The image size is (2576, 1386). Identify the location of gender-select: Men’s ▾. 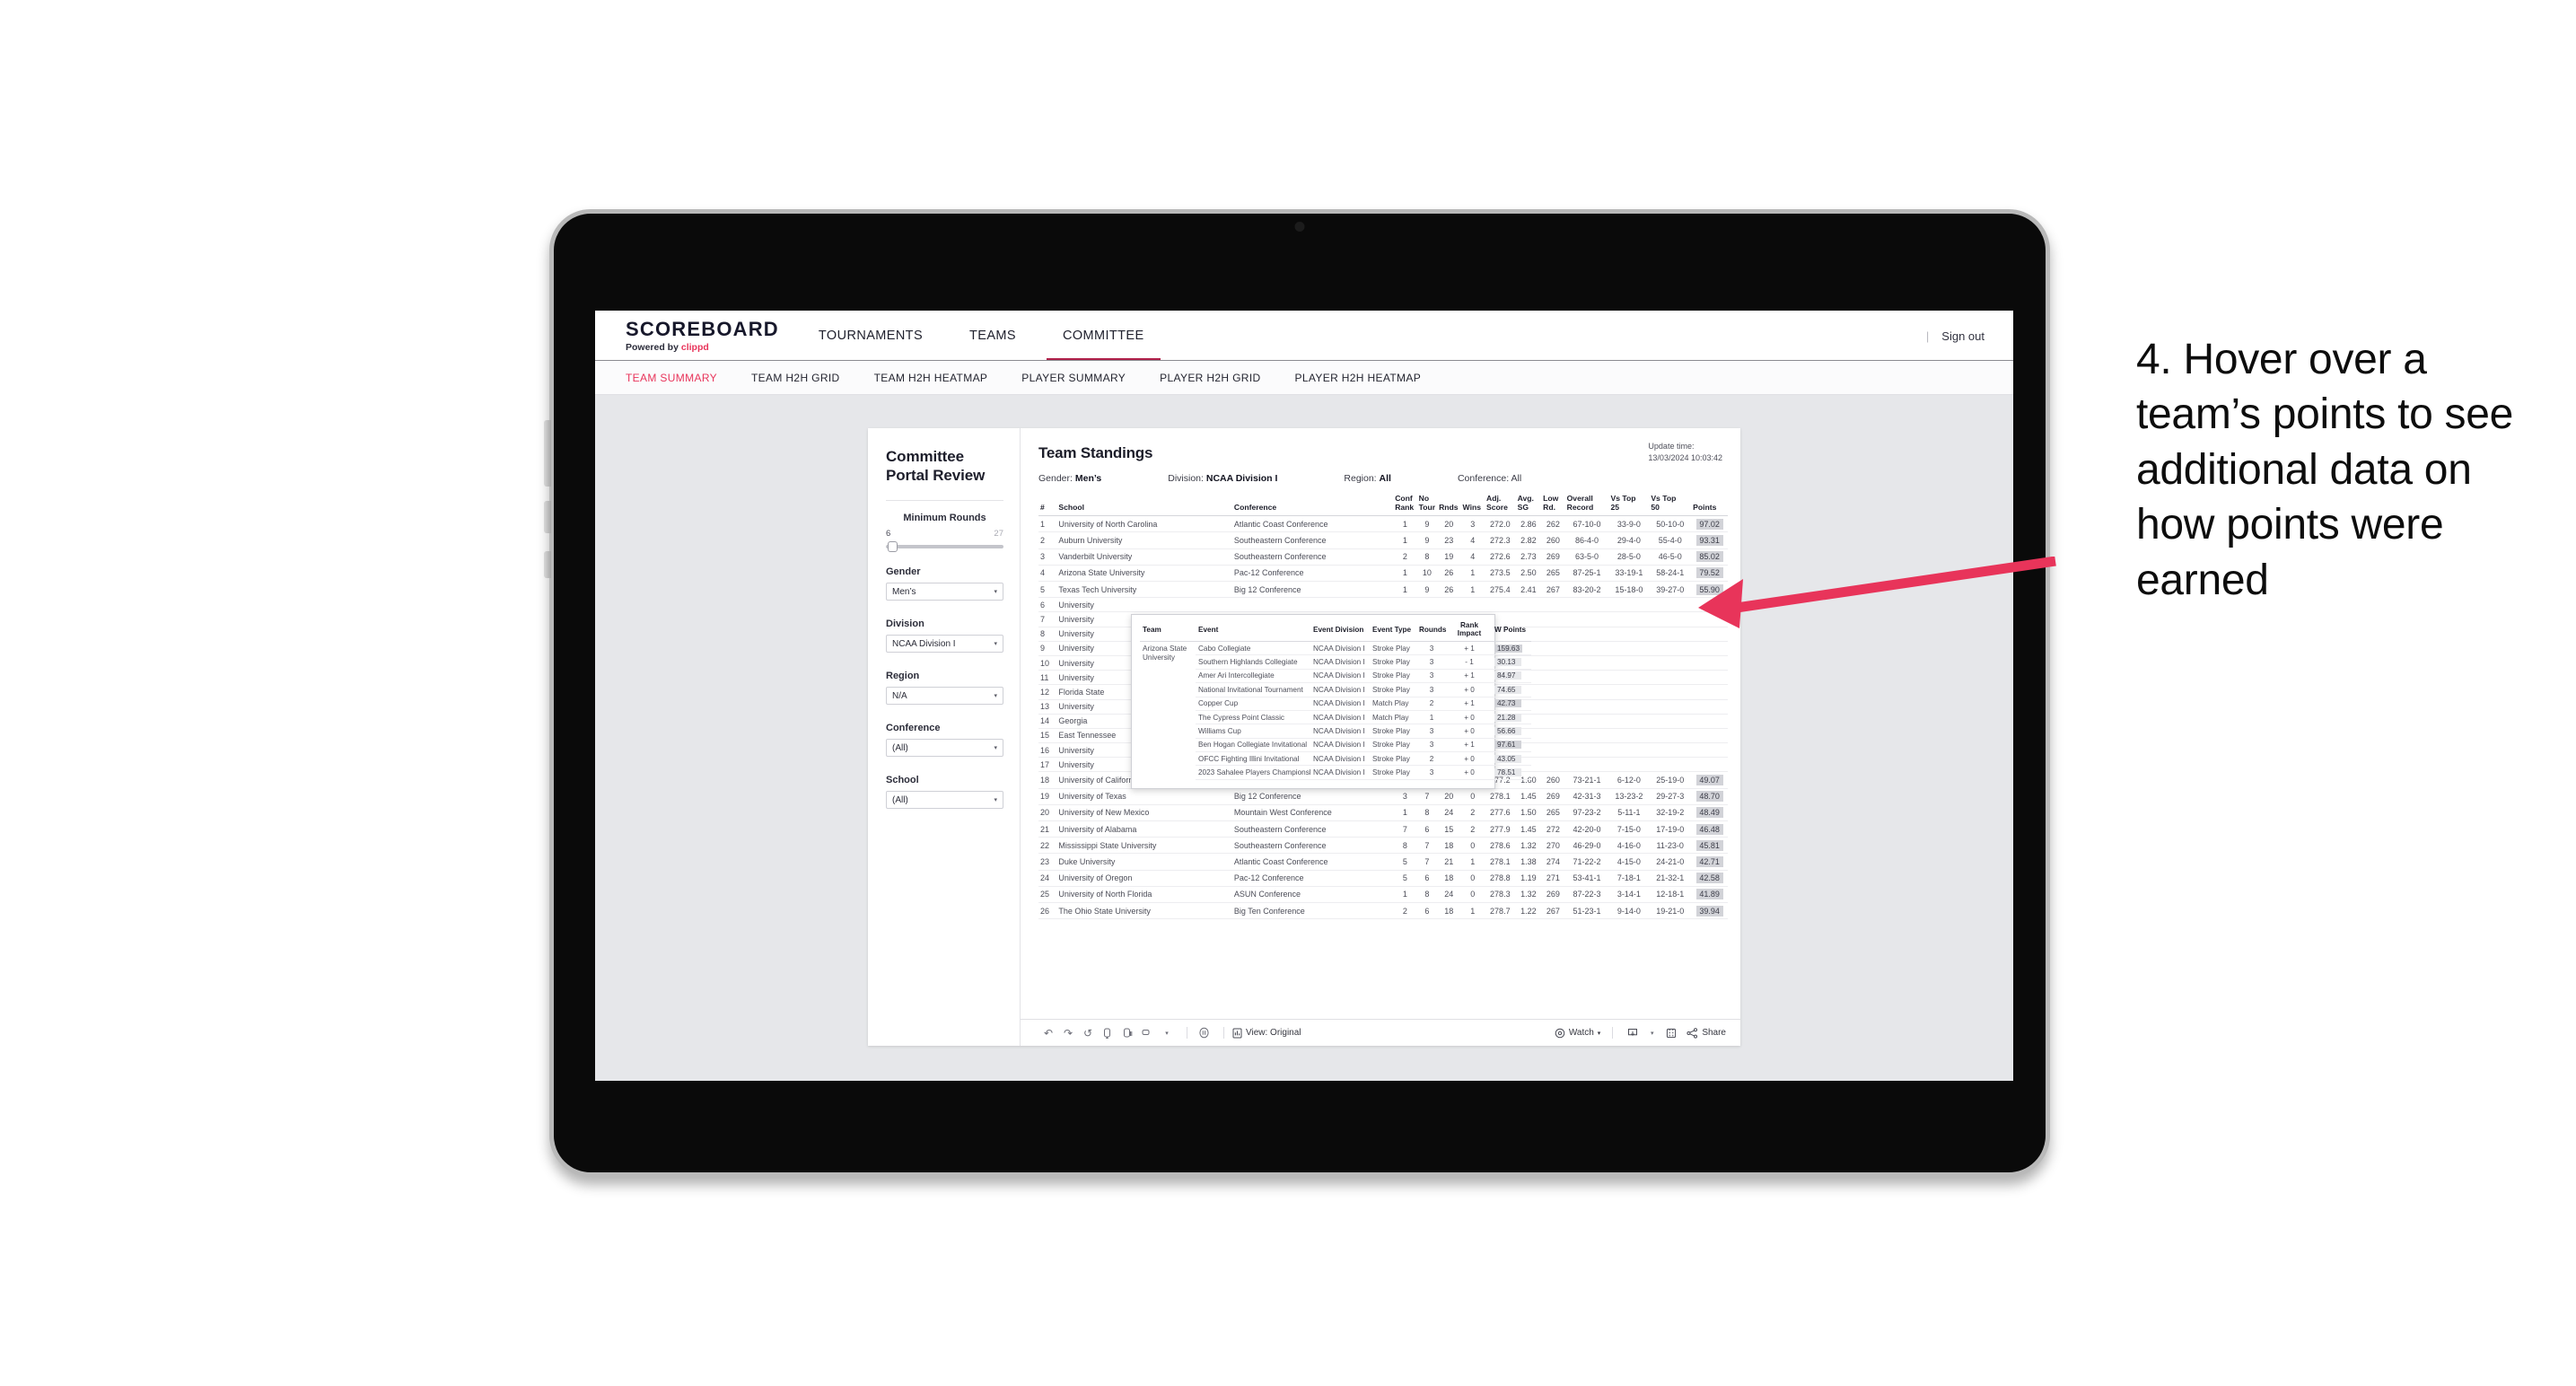
(944, 592).